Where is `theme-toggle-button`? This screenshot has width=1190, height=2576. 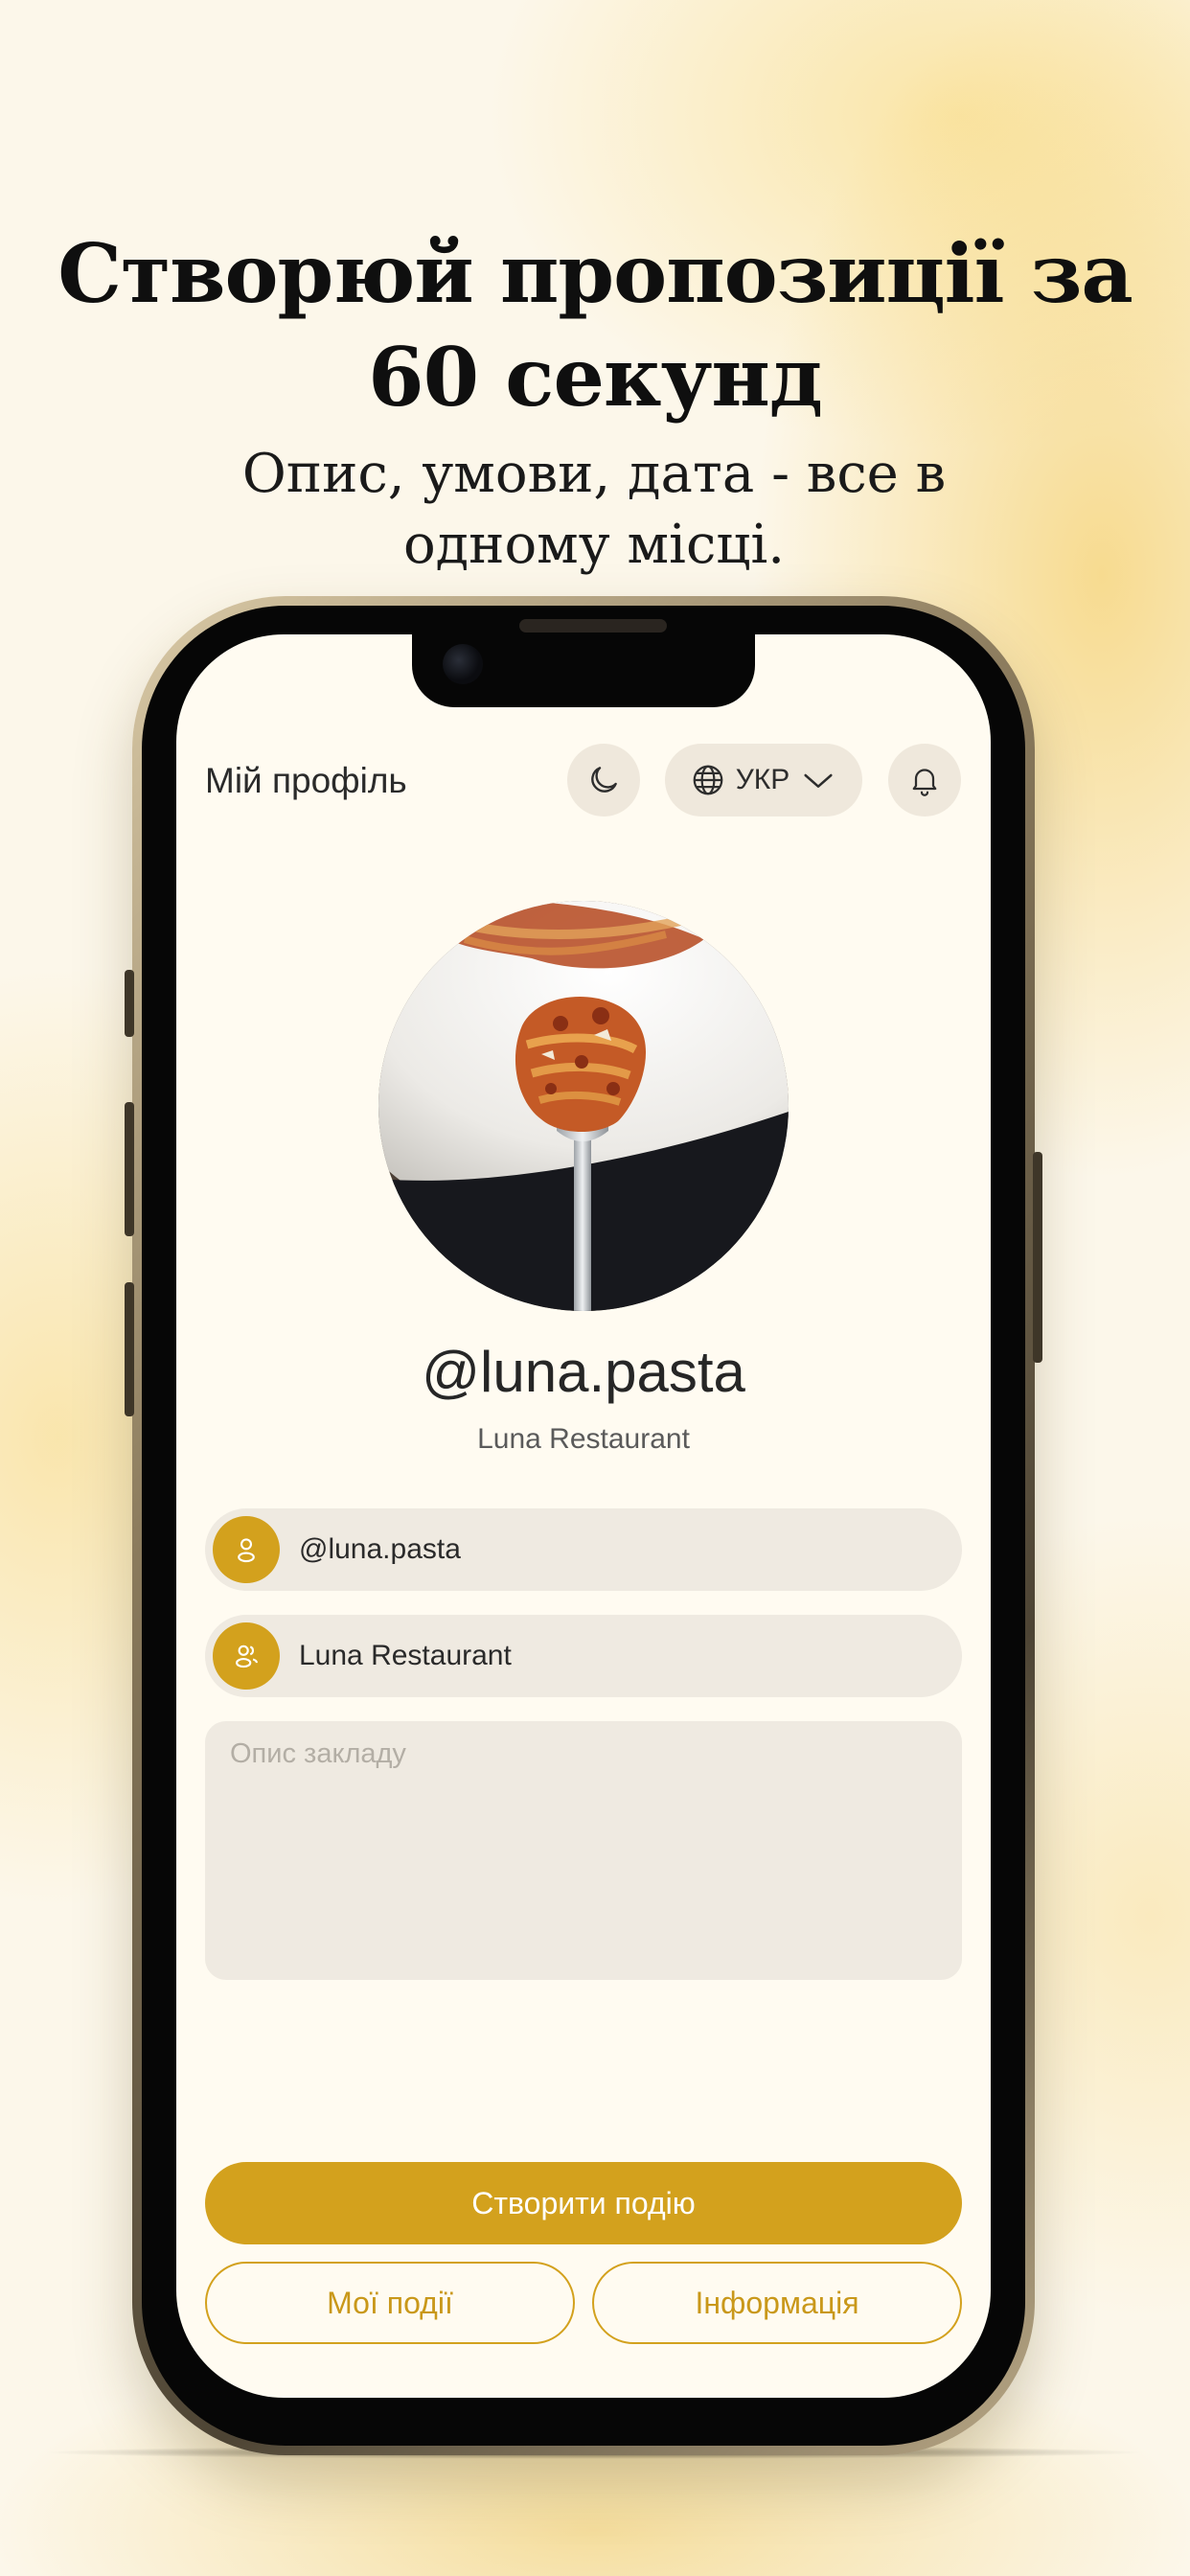
theme-toggle-button is located at coordinates (604, 780).